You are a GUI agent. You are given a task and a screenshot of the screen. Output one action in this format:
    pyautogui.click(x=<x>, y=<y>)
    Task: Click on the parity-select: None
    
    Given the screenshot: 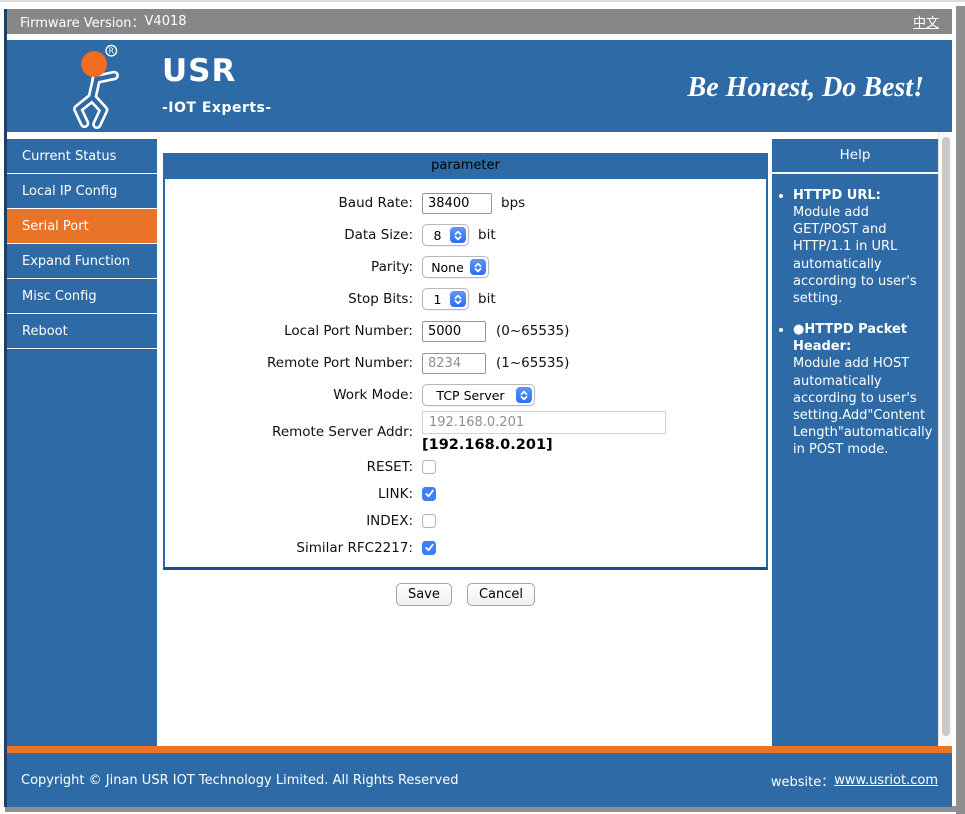 What is the action you would take?
    pyautogui.click(x=455, y=267)
    